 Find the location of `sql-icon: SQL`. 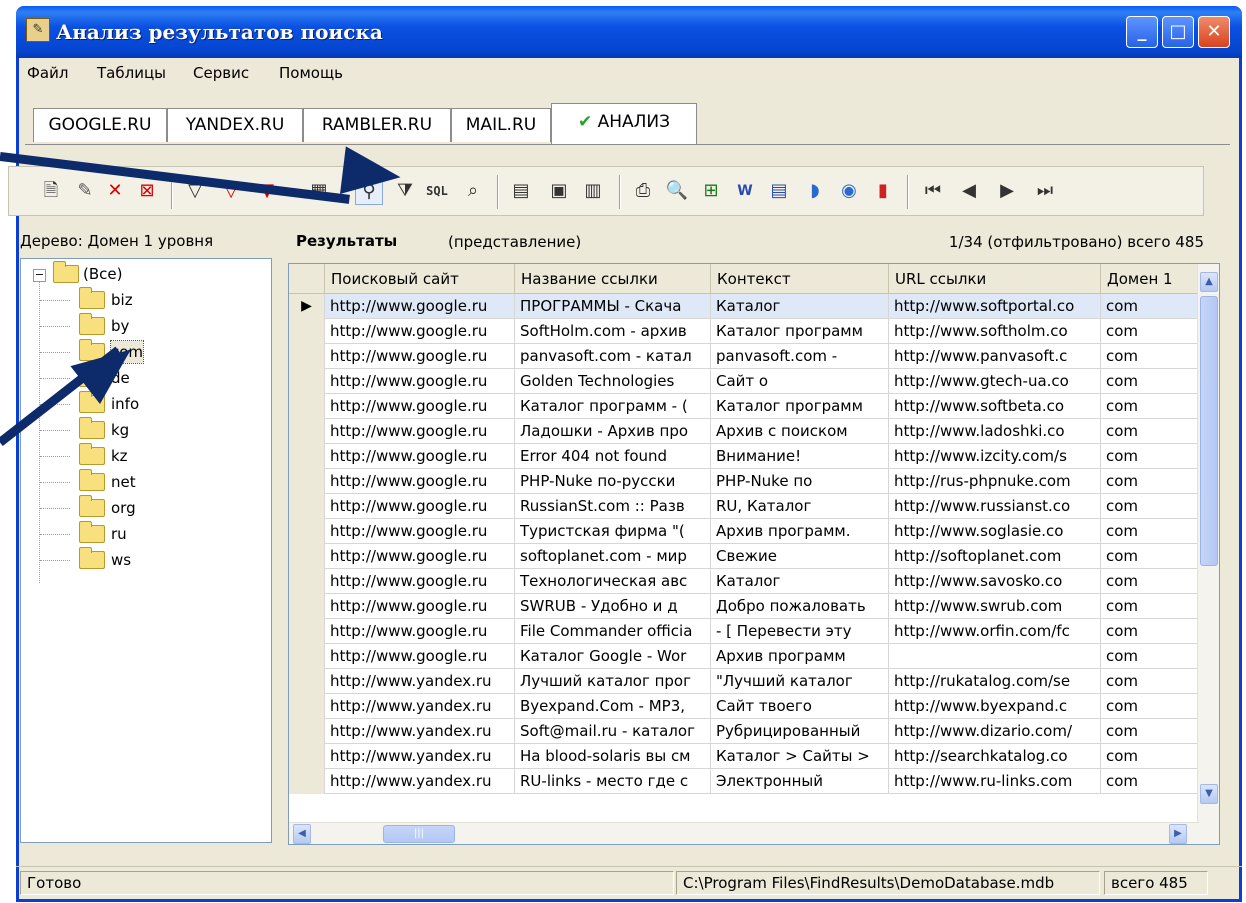

sql-icon: SQL is located at coordinates (437, 191).